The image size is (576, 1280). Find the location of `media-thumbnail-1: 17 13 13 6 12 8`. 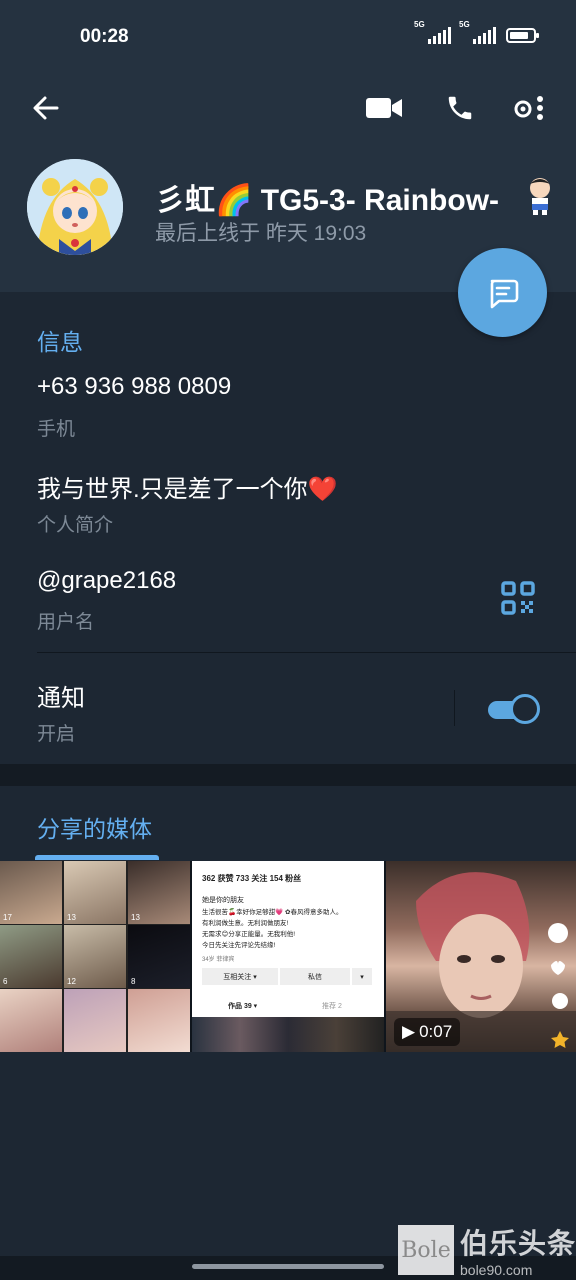

media-thumbnail-1: 17 13 13 6 12 8 is located at coordinates (95, 956).